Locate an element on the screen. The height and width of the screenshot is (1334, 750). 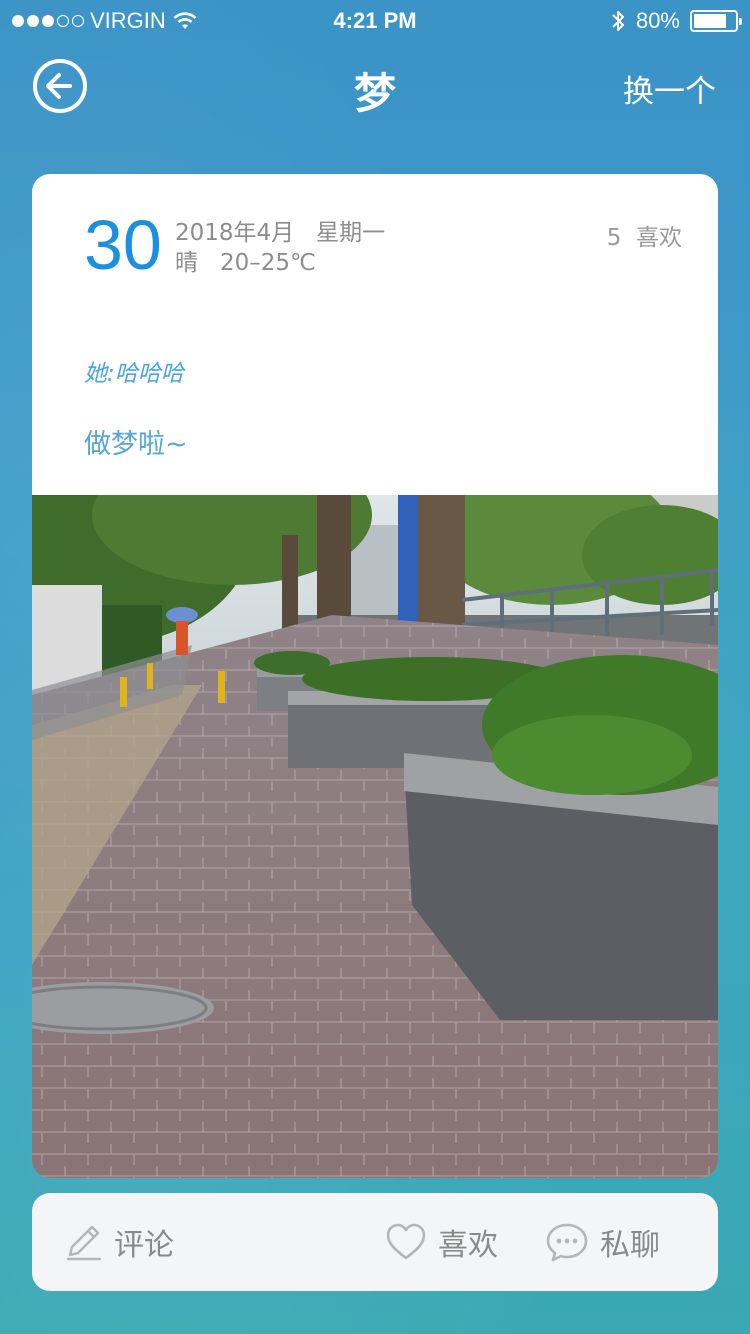
battery-icon is located at coordinates (716, 21).